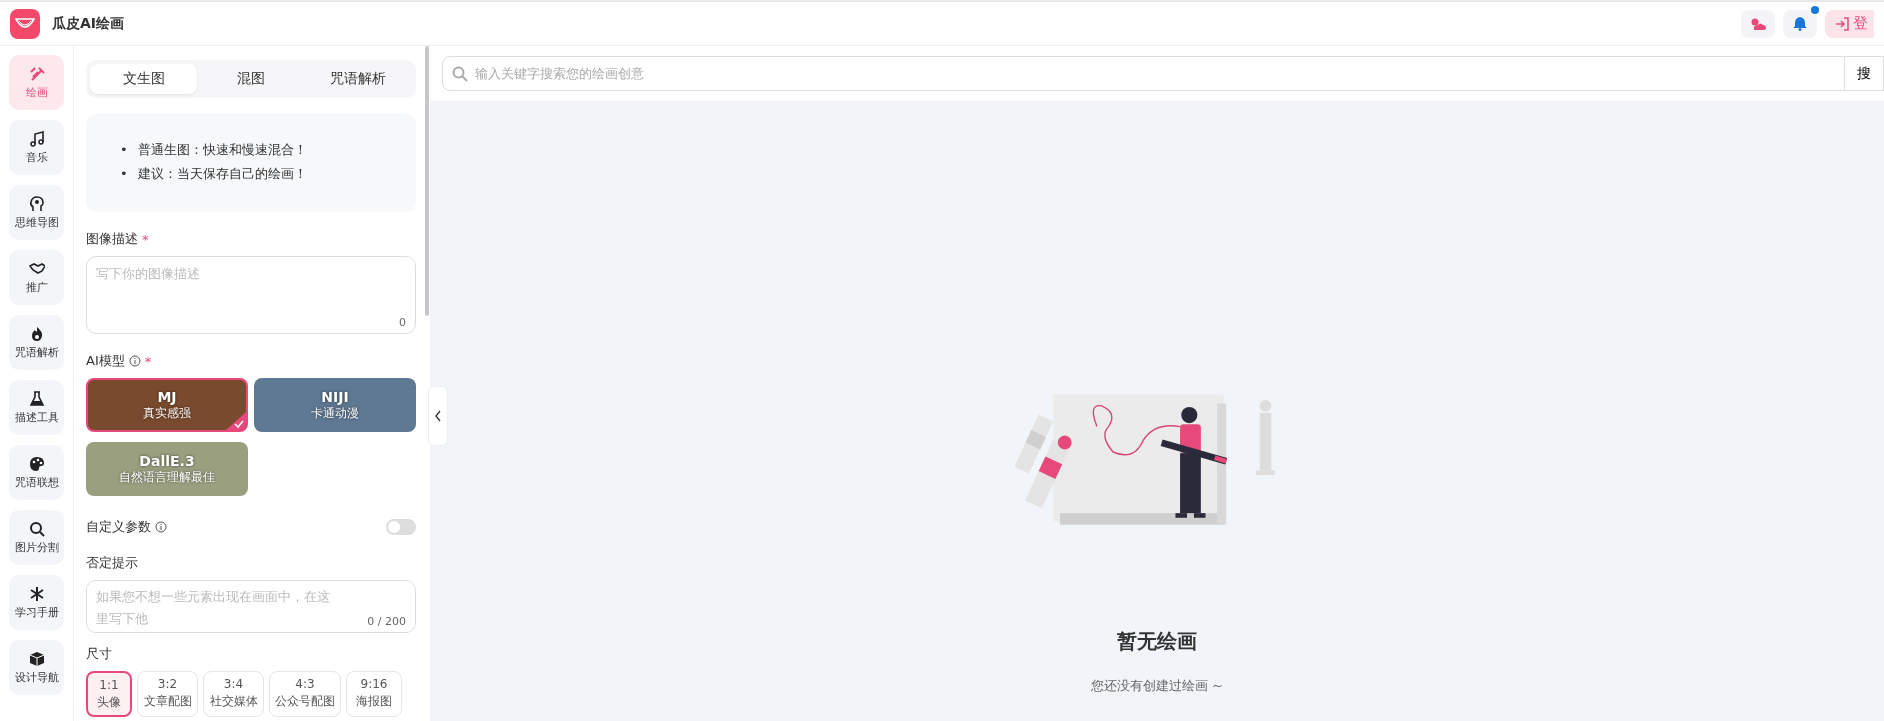 Image resolution: width=1884 pixels, height=721 pixels. I want to click on sidebar-item: 思维导图, so click(36, 212).